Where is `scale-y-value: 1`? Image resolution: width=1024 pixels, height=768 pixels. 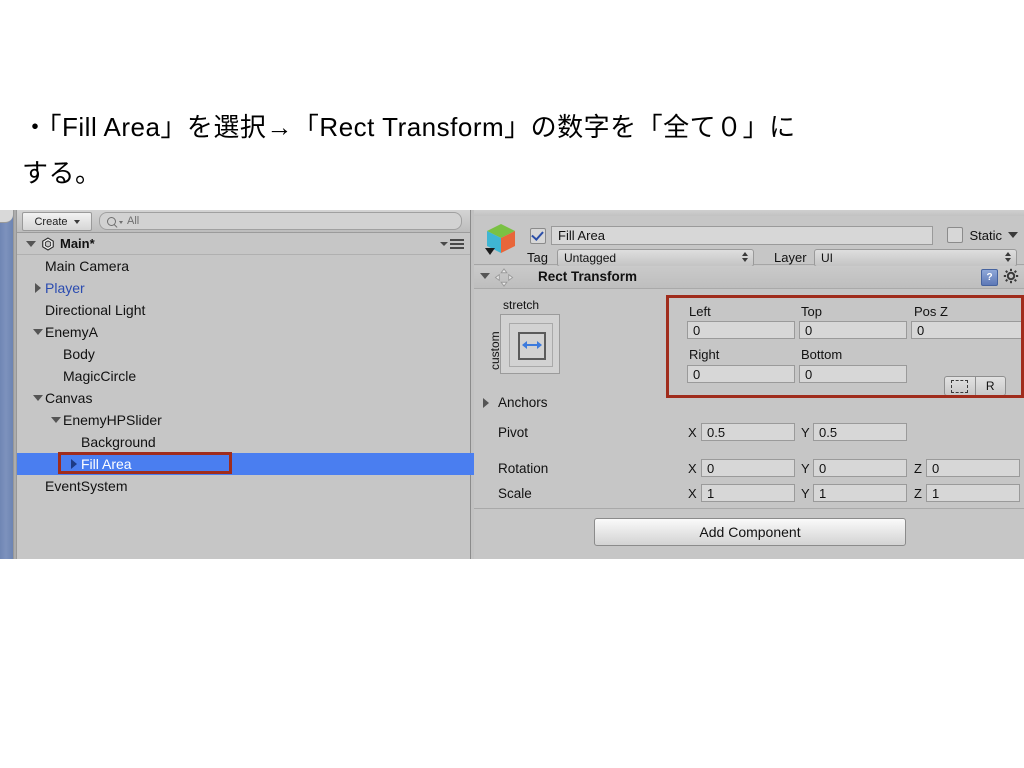 scale-y-value: 1 is located at coordinates (823, 493).